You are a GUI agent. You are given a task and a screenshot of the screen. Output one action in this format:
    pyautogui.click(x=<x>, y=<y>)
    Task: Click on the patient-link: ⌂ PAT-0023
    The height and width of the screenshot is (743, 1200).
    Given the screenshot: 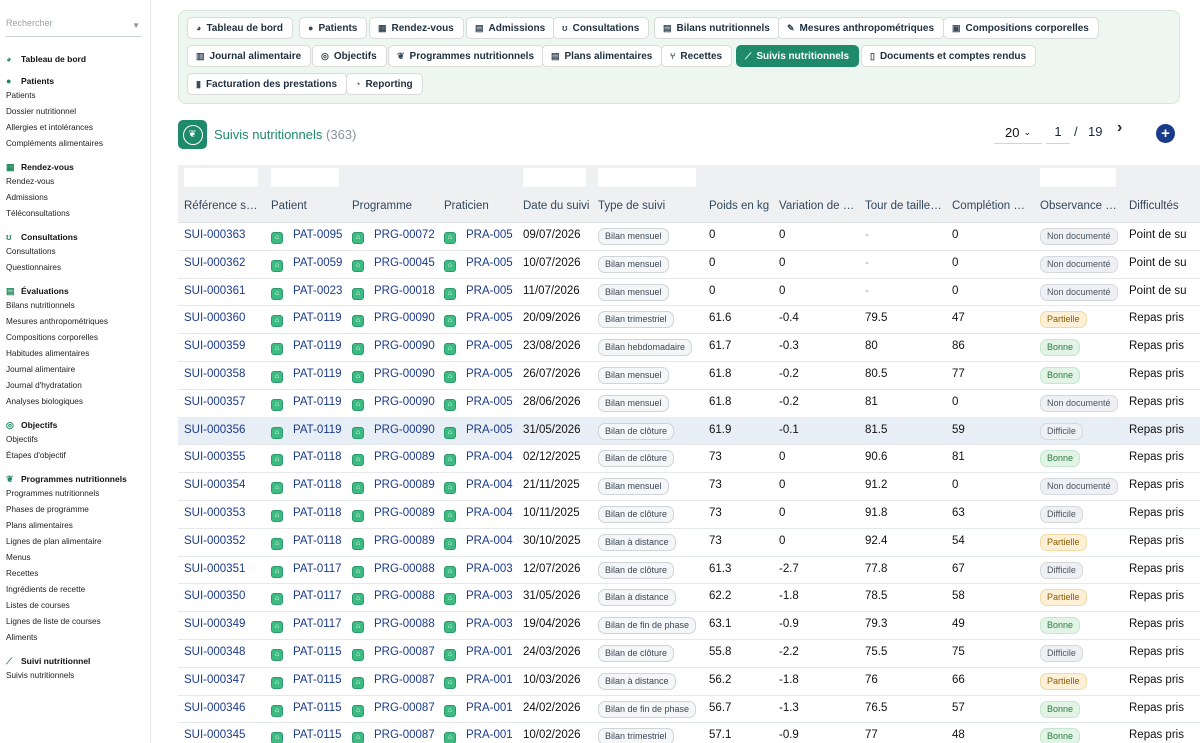 What is the action you would take?
    pyautogui.click(x=306, y=292)
    